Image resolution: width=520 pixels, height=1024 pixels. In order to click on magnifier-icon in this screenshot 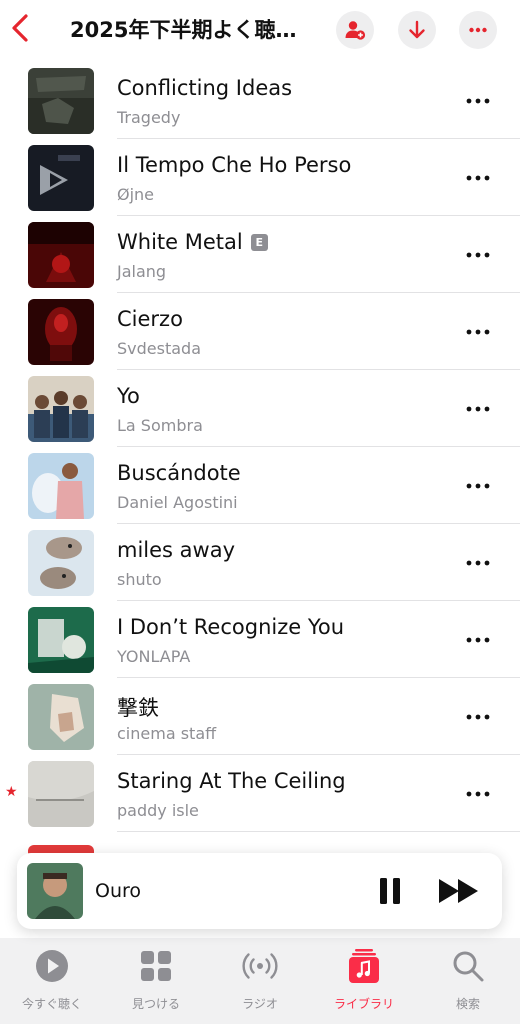, I will do `click(468, 966)`.